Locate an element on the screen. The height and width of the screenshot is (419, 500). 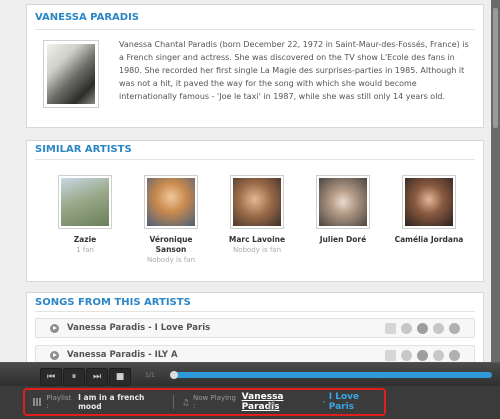
previous-icon: ⏮ is located at coordinates (51, 377).